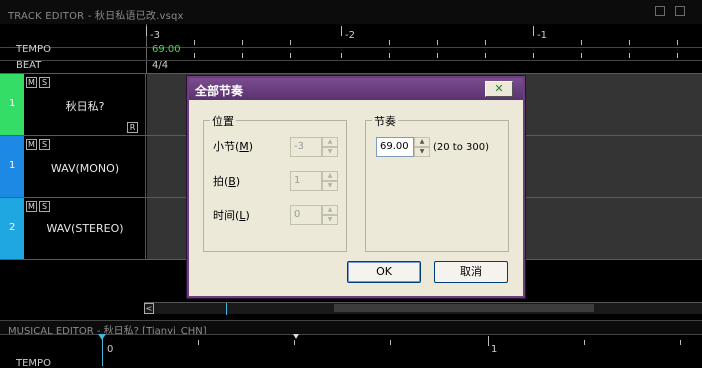  I want to click on time-spinner: 0 ▲ ▼, so click(314, 215).